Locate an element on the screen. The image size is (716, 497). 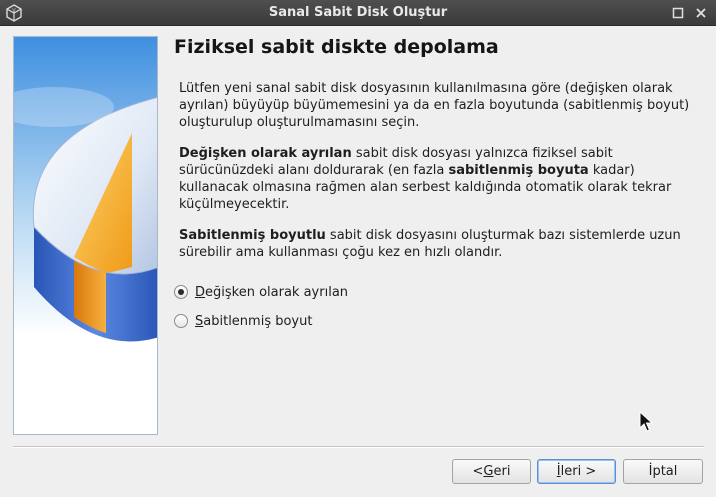
close-icon is located at coordinates (701, 13).